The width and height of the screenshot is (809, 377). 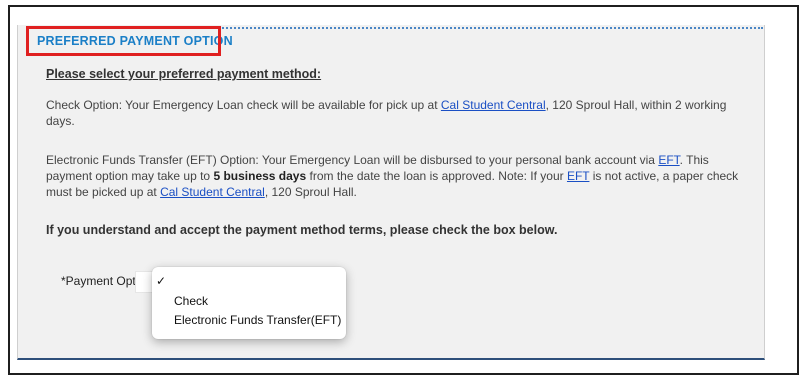 What do you see at coordinates (578, 176) in the screenshot?
I see `eft-link-2: EFT` at bounding box center [578, 176].